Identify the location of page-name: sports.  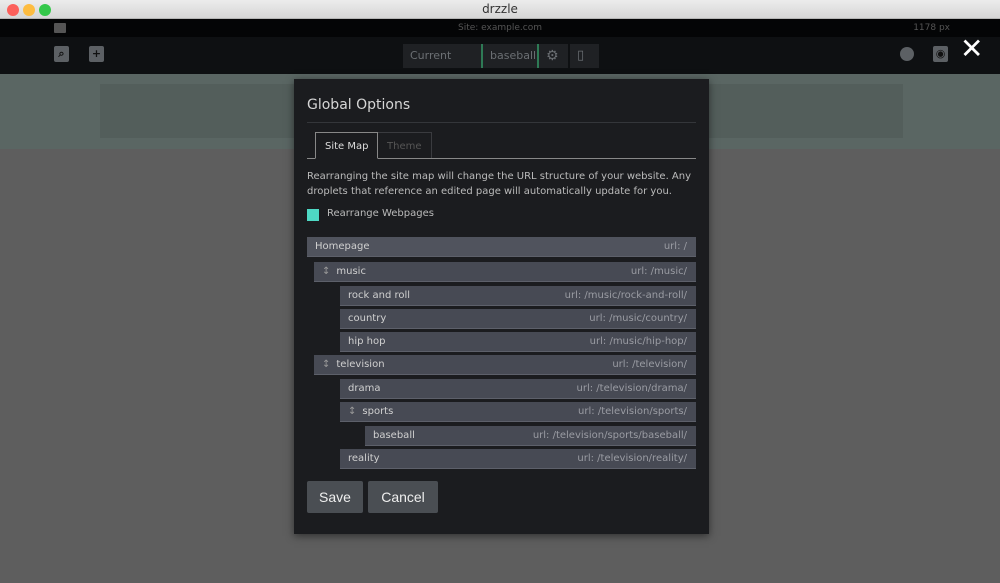
(378, 411).